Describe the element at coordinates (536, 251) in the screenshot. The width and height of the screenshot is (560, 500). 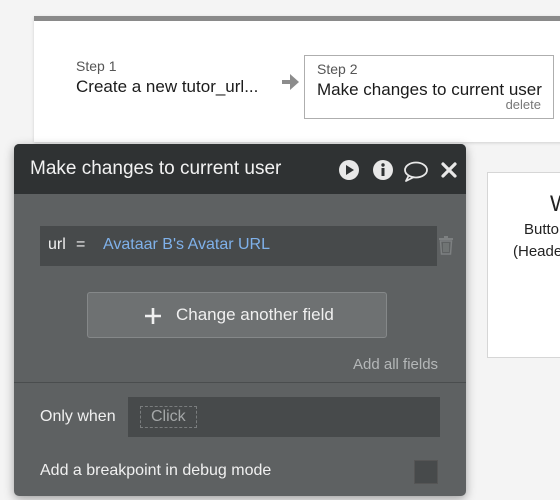
I see `element-text-line-2: (Heade` at that location.